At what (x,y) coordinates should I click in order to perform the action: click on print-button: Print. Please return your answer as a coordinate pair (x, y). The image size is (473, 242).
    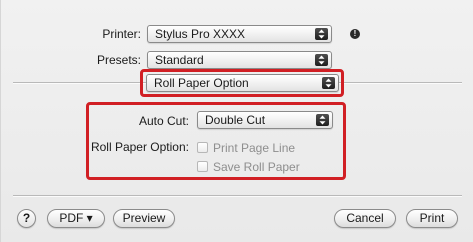
    Looking at the image, I should click on (432, 218).